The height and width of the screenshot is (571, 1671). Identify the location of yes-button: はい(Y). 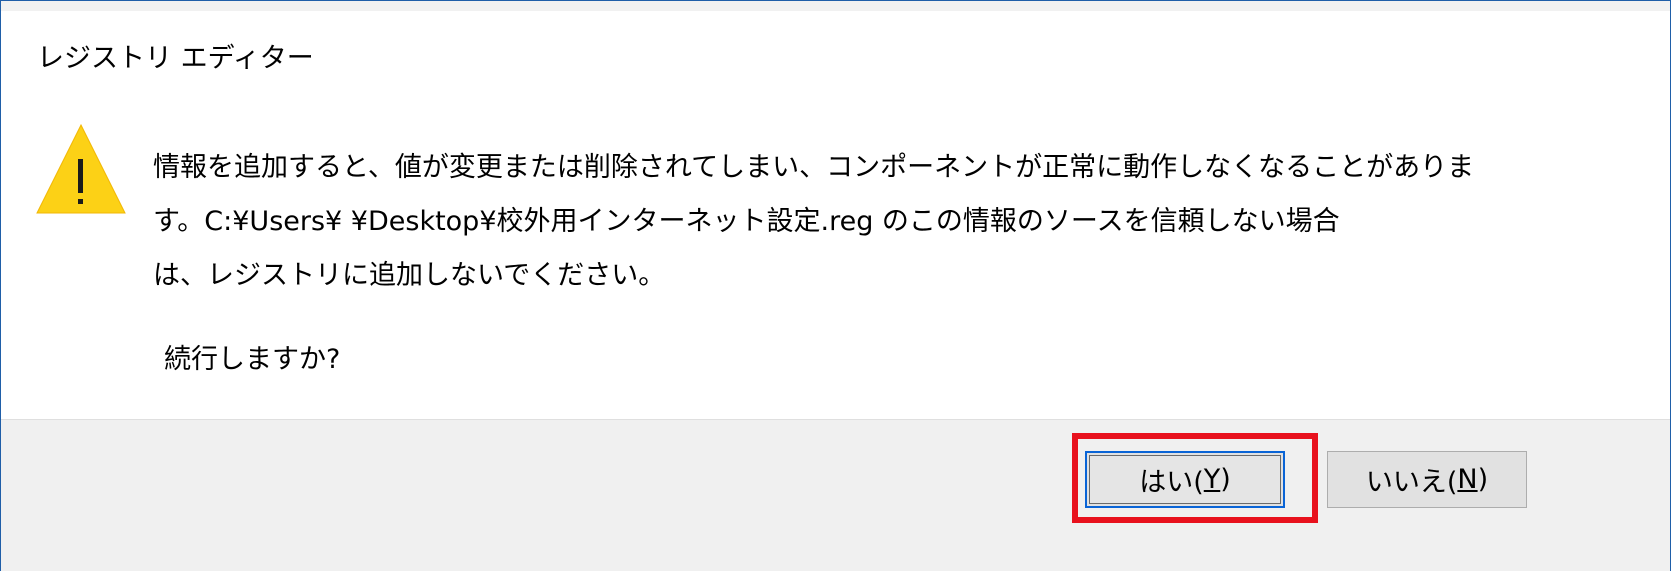
(1185, 479).